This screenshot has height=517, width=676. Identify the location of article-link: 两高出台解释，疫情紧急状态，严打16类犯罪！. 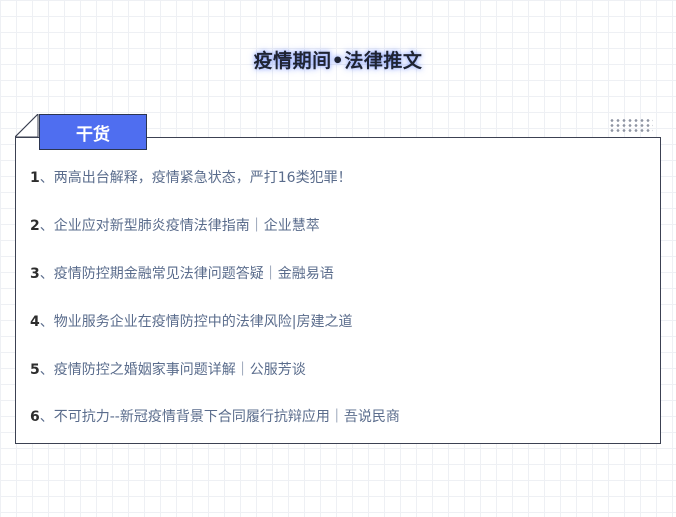
(203, 178).